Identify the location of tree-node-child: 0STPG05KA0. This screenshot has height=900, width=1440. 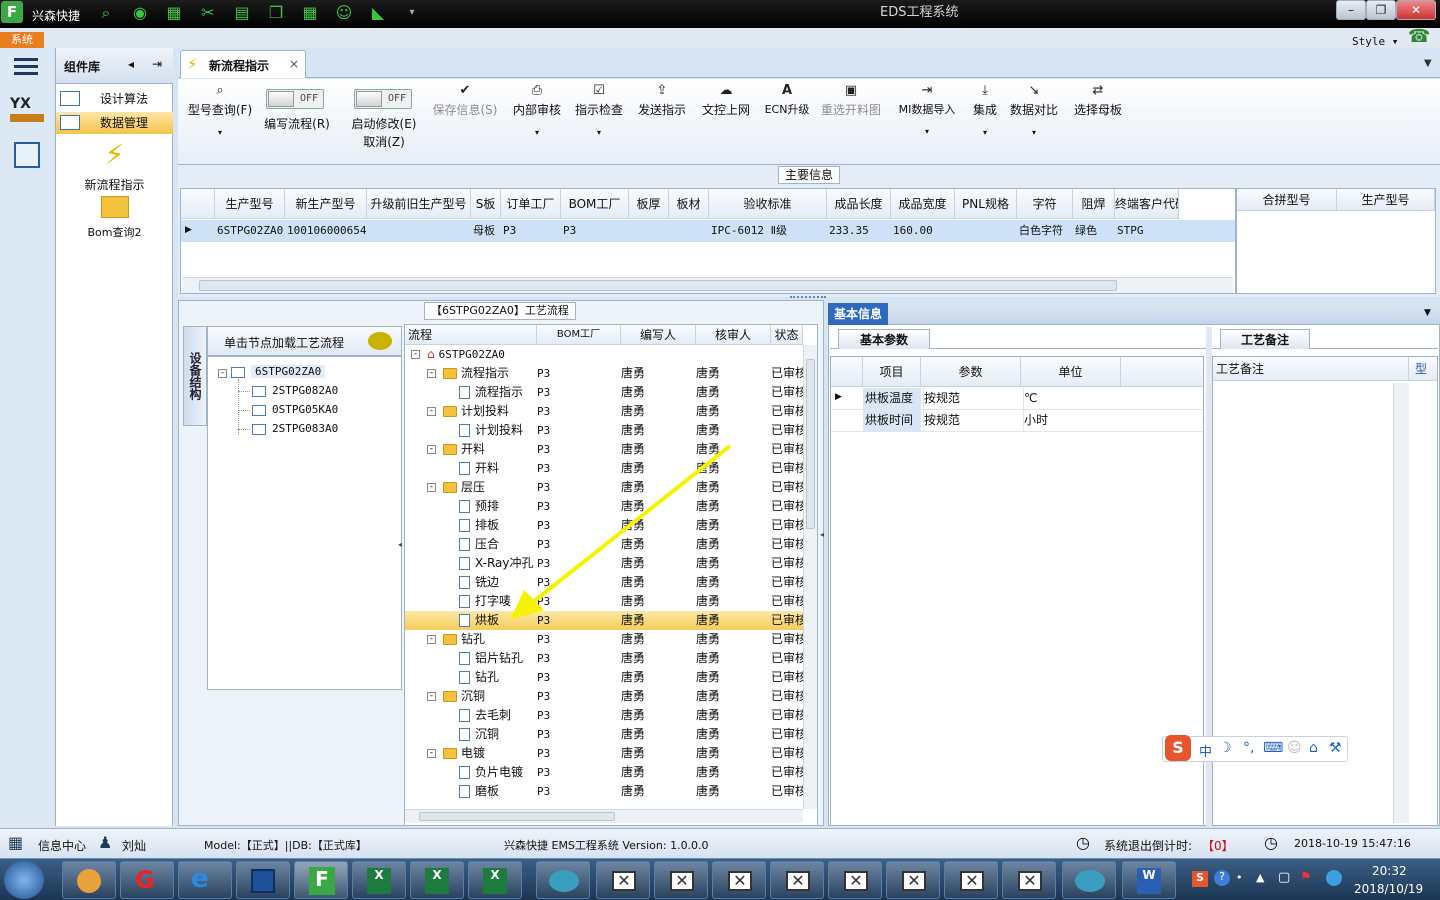
(288, 410).